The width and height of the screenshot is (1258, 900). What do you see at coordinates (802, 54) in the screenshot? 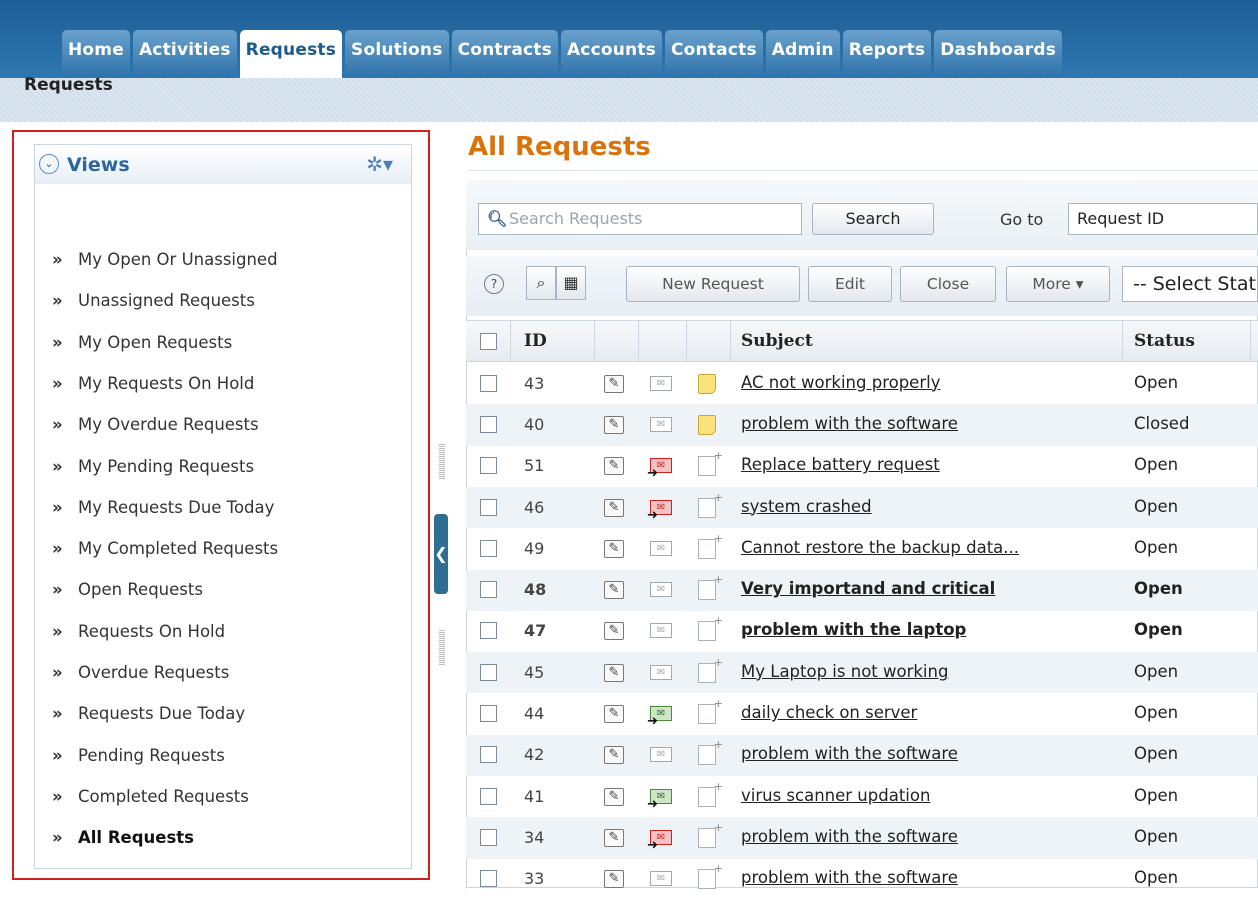
I see `tab-admin: Admin` at bounding box center [802, 54].